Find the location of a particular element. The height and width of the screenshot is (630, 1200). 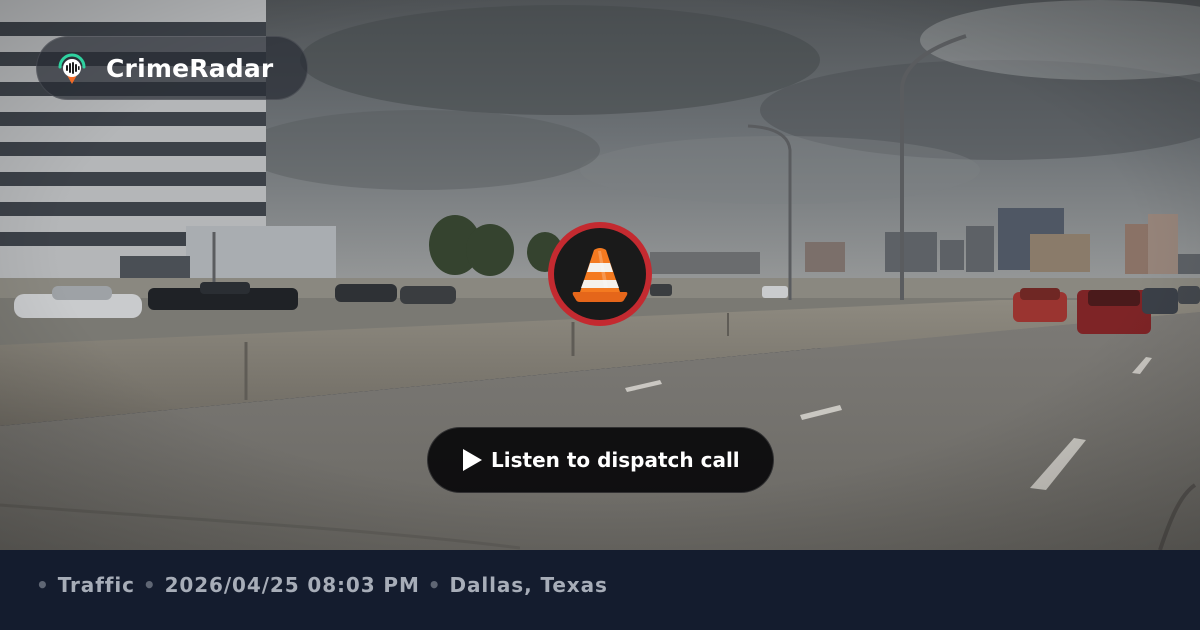

traffic-cone-icon is located at coordinates (600, 275).